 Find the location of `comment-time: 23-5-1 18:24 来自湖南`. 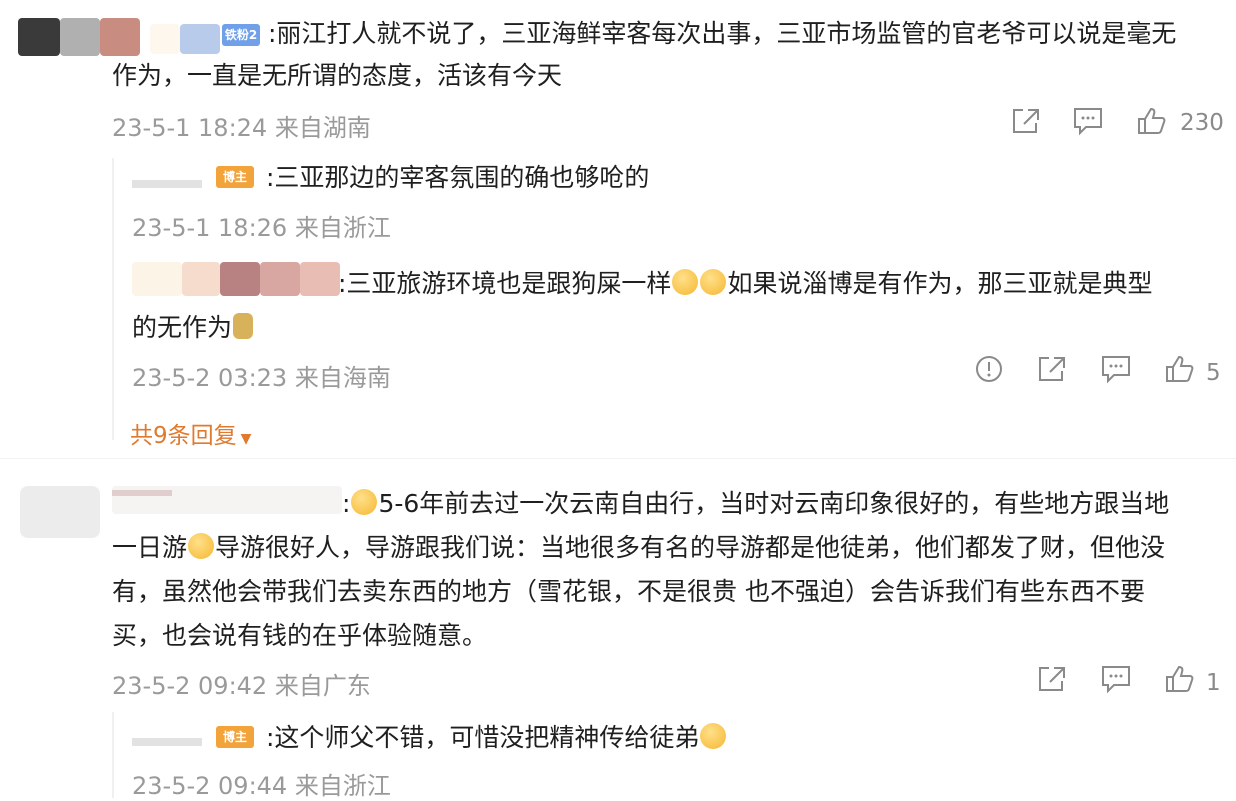

comment-time: 23-5-1 18:24 来自湖南 is located at coordinates (241, 128).